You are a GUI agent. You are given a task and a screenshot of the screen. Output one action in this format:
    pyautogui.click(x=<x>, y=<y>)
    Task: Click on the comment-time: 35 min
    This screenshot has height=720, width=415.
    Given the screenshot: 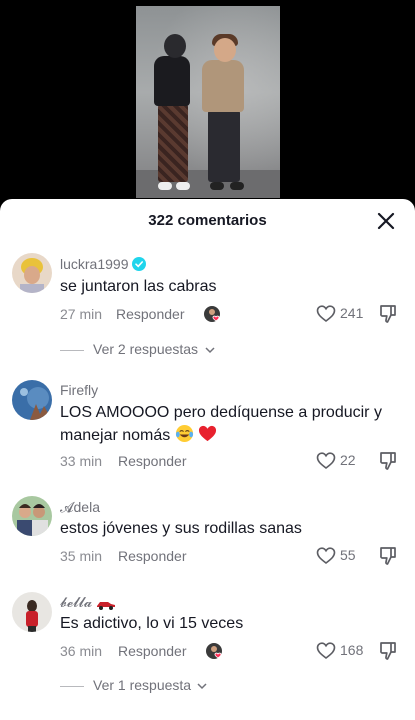 What is the action you would take?
    pyautogui.click(x=81, y=556)
    